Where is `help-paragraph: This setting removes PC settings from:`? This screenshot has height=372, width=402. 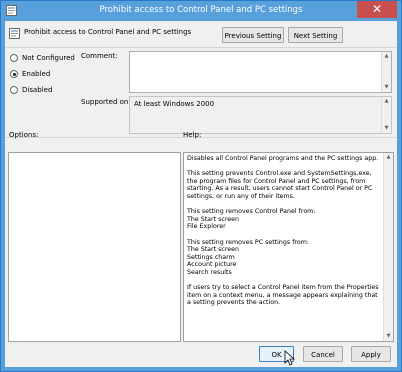 help-paragraph: This setting removes PC settings from: is located at coordinates (248, 242).